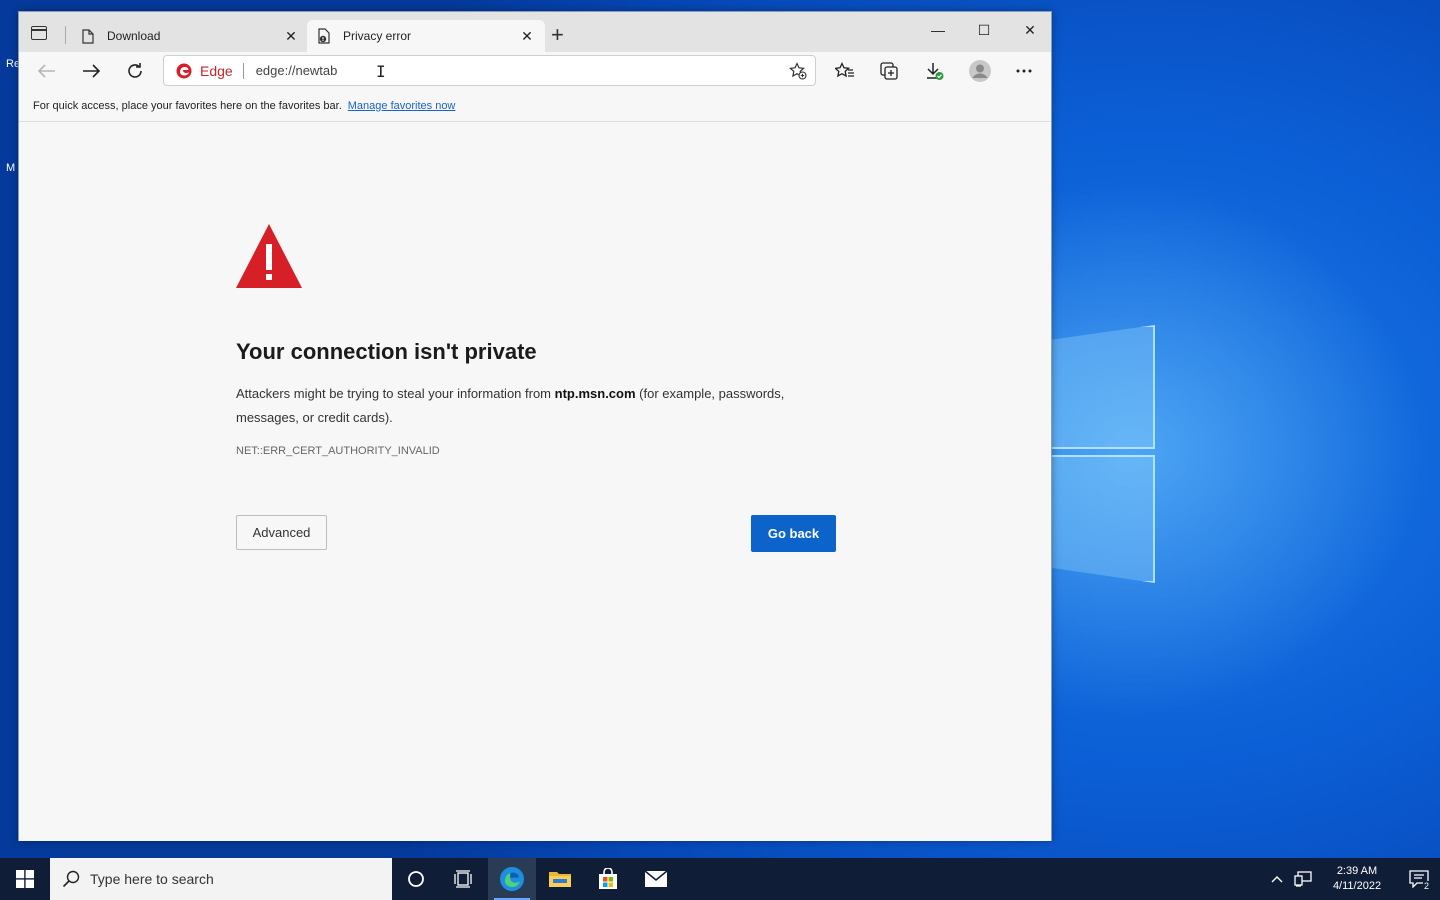 Image resolution: width=1440 pixels, height=900 pixels. I want to click on advanced-button: Advanced, so click(281, 532).